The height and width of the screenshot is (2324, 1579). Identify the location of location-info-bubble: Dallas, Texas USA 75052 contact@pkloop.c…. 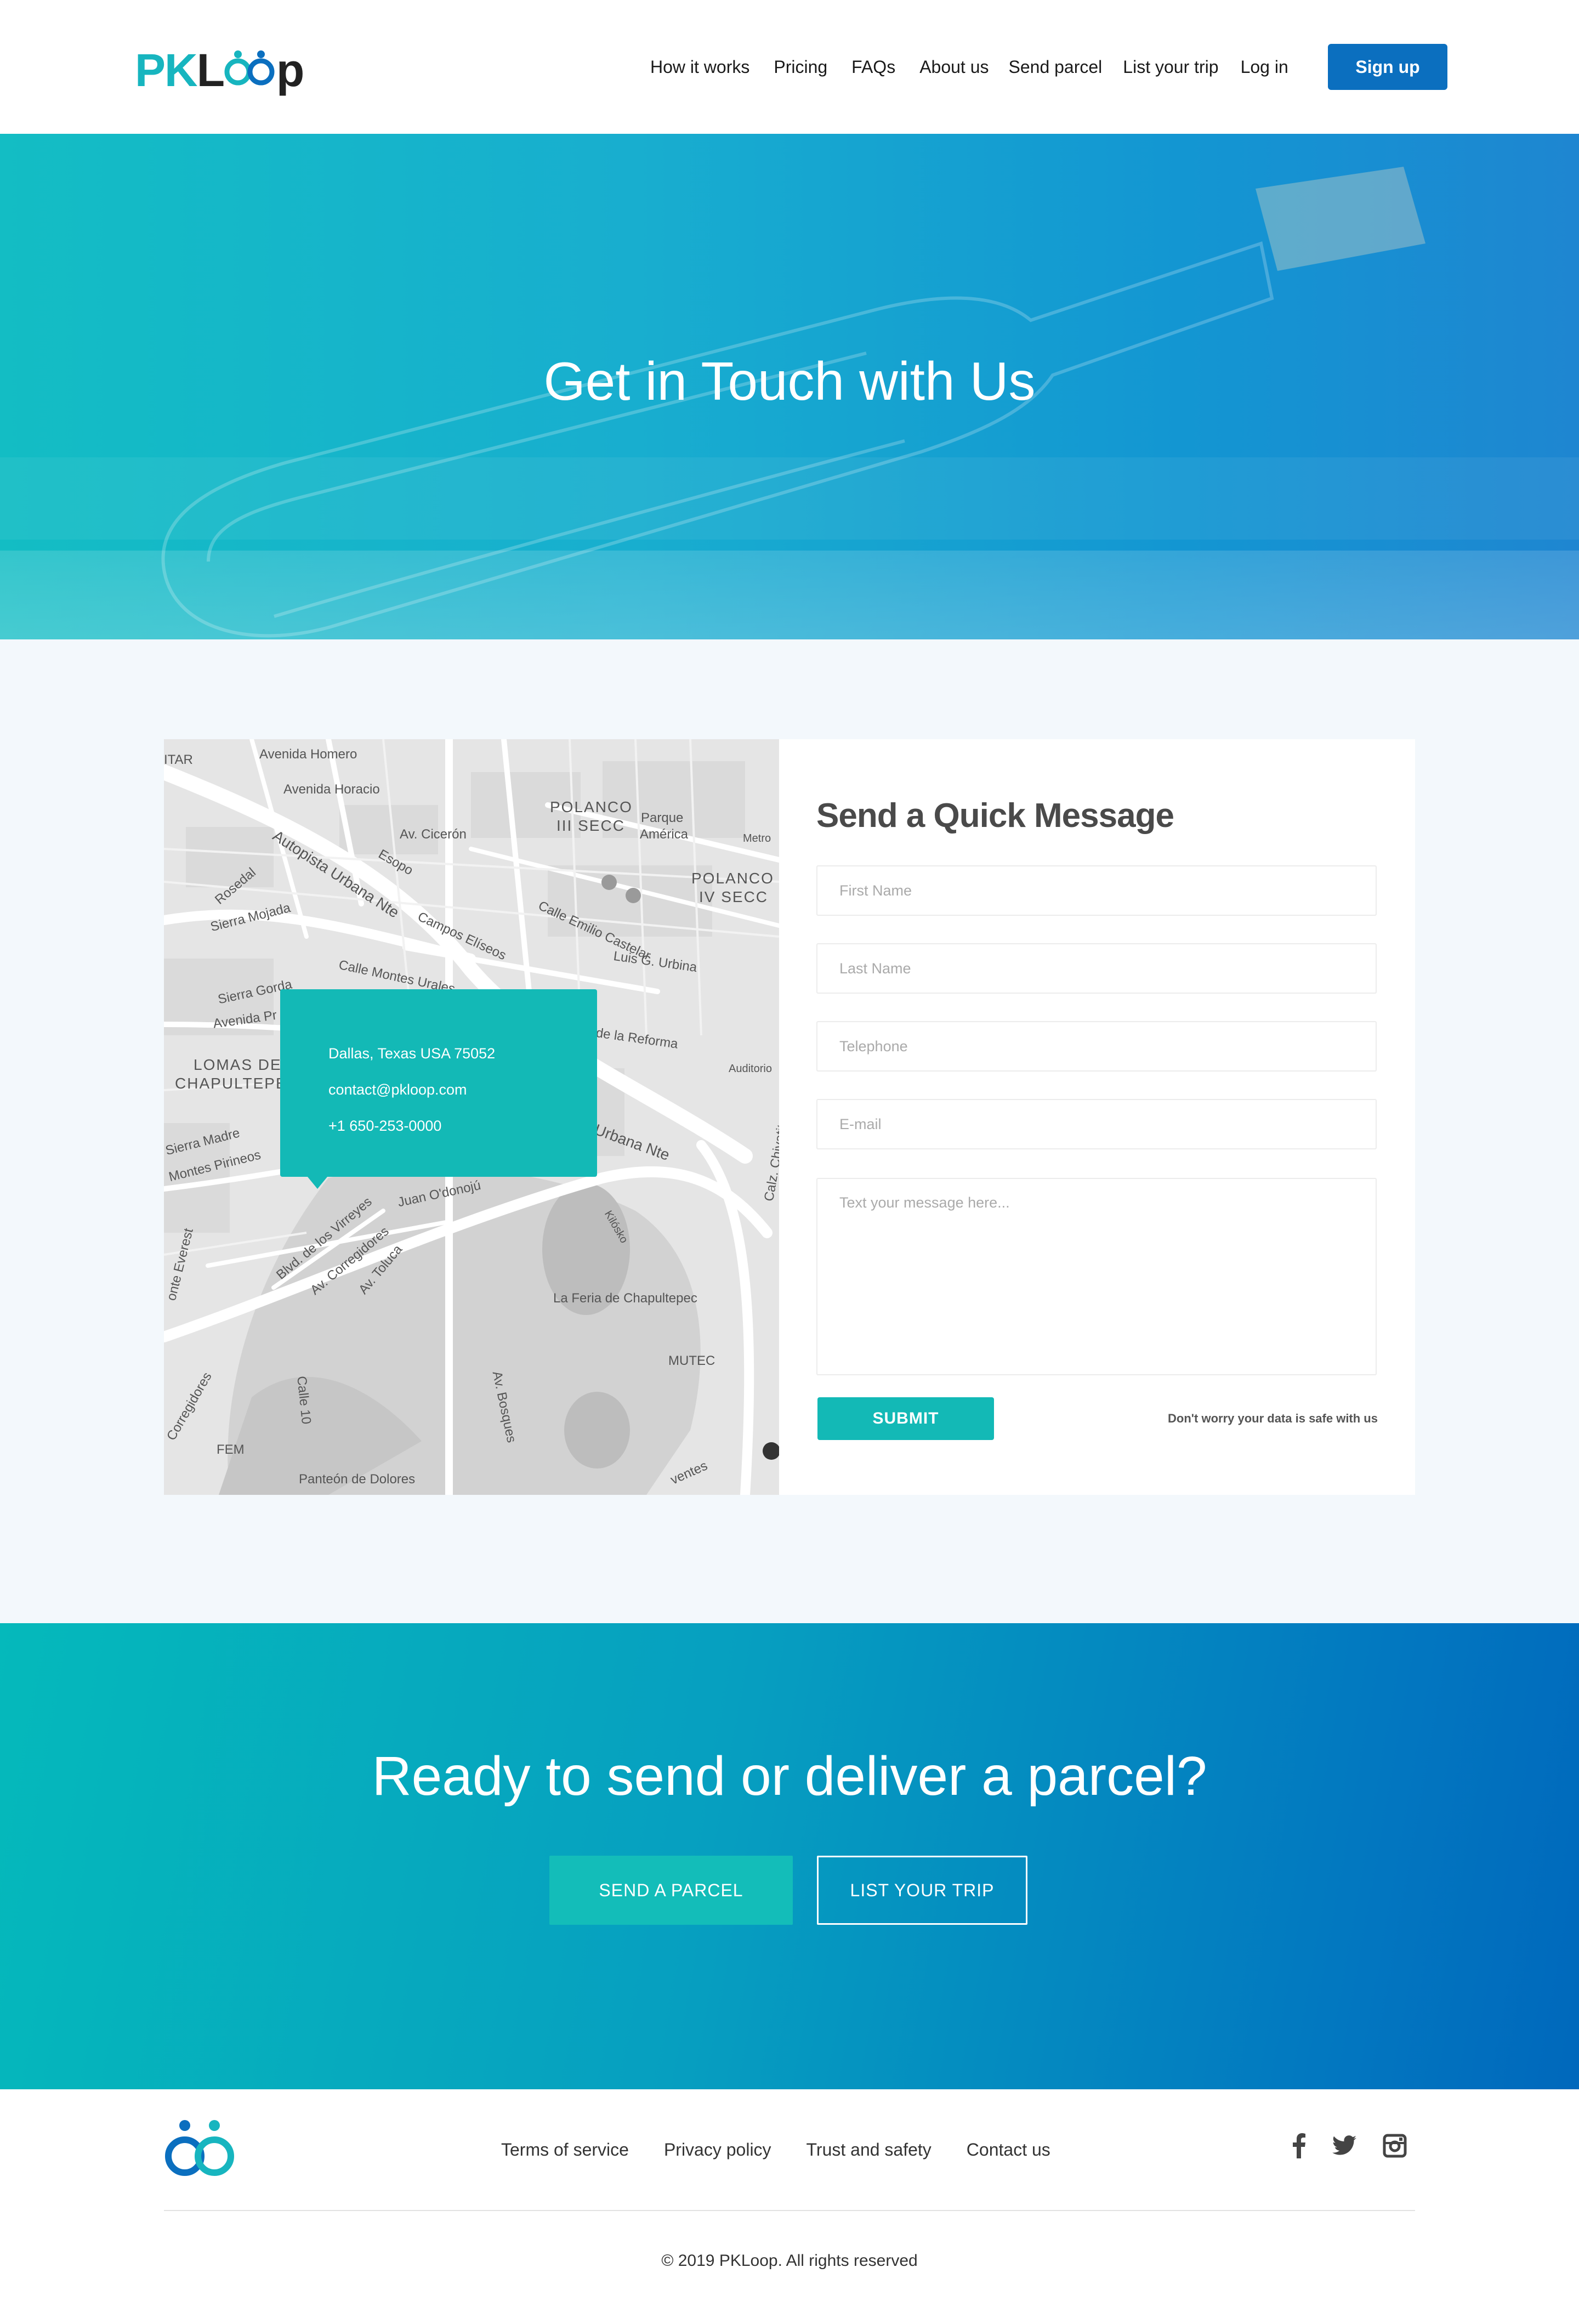
(438, 1089).